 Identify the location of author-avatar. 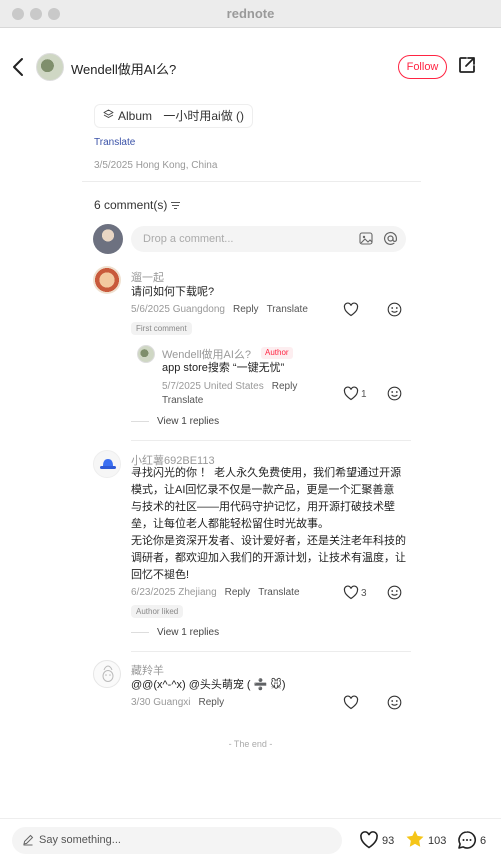
(50, 67).